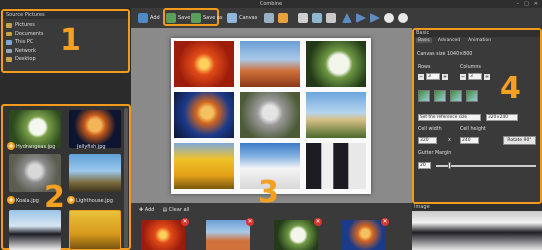 This screenshot has height=250, width=542. What do you see at coordinates (95, 173) in the screenshot?
I see `thumb-lighthouse` at bounding box center [95, 173].